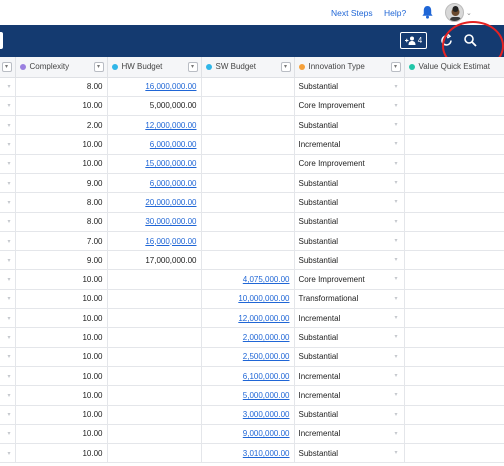 The width and height of the screenshot is (504, 466). Describe the element at coordinates (413, 40) in the screenshot. I see `members-button: 4` at that location.